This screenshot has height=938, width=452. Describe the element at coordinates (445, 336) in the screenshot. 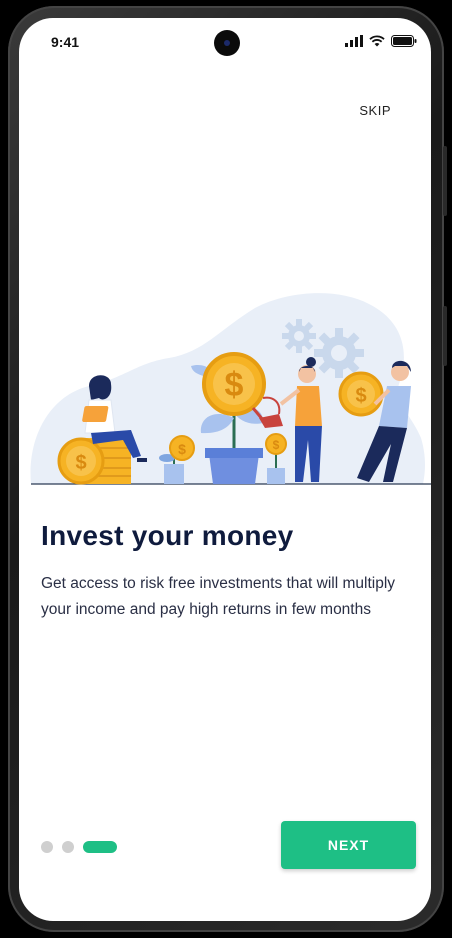

I see `power-button` at that location.